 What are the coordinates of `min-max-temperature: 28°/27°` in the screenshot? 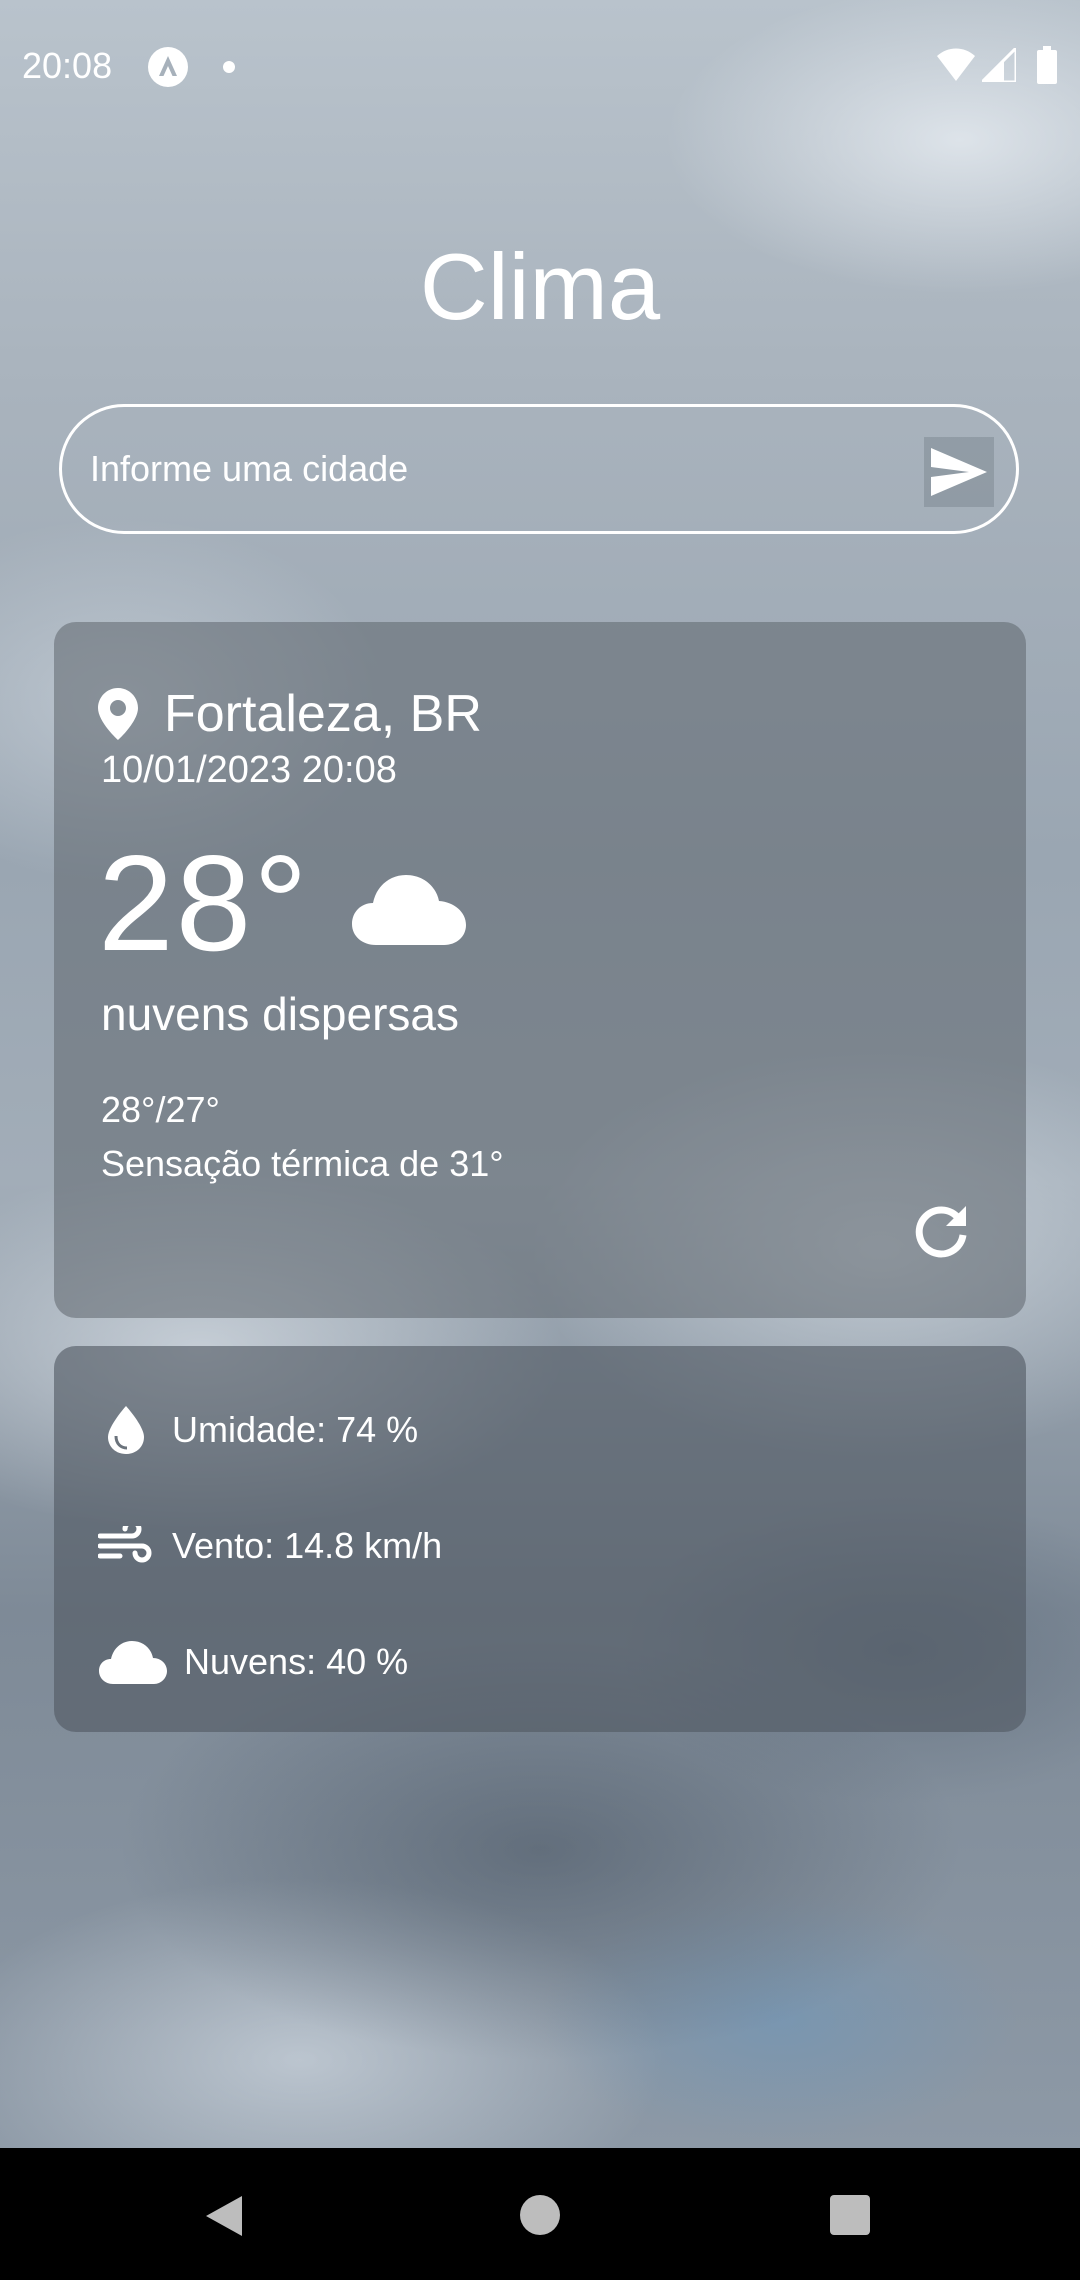 It's located at (160, 1109).